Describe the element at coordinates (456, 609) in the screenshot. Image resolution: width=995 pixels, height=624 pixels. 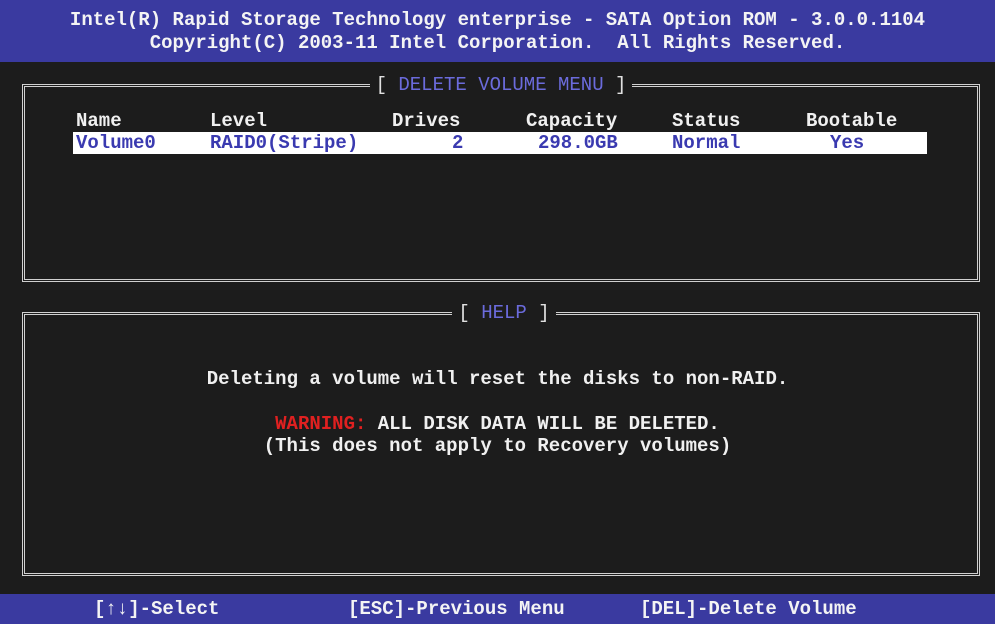
I see `key-hint-previous-menu: [ESC]-Previous Menu` at that location.